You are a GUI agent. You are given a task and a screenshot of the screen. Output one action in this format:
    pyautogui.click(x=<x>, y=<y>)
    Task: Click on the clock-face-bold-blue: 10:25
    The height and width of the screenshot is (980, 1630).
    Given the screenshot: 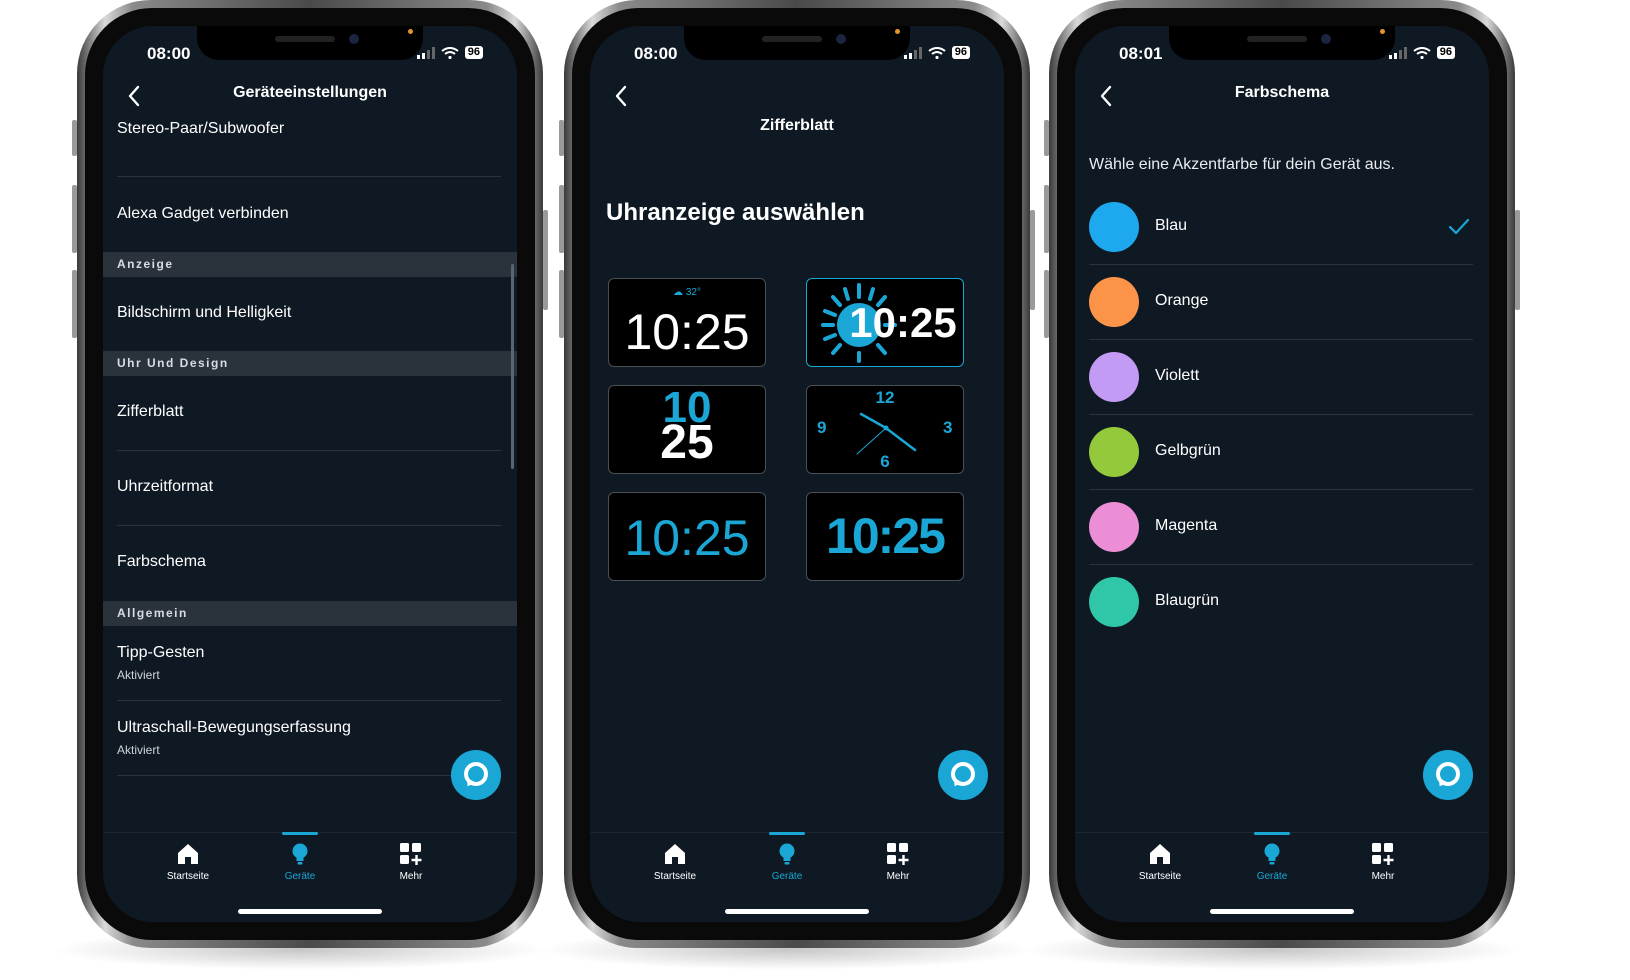 What is the action you would take?
    pyautogui.click(x=885, y=536)
    